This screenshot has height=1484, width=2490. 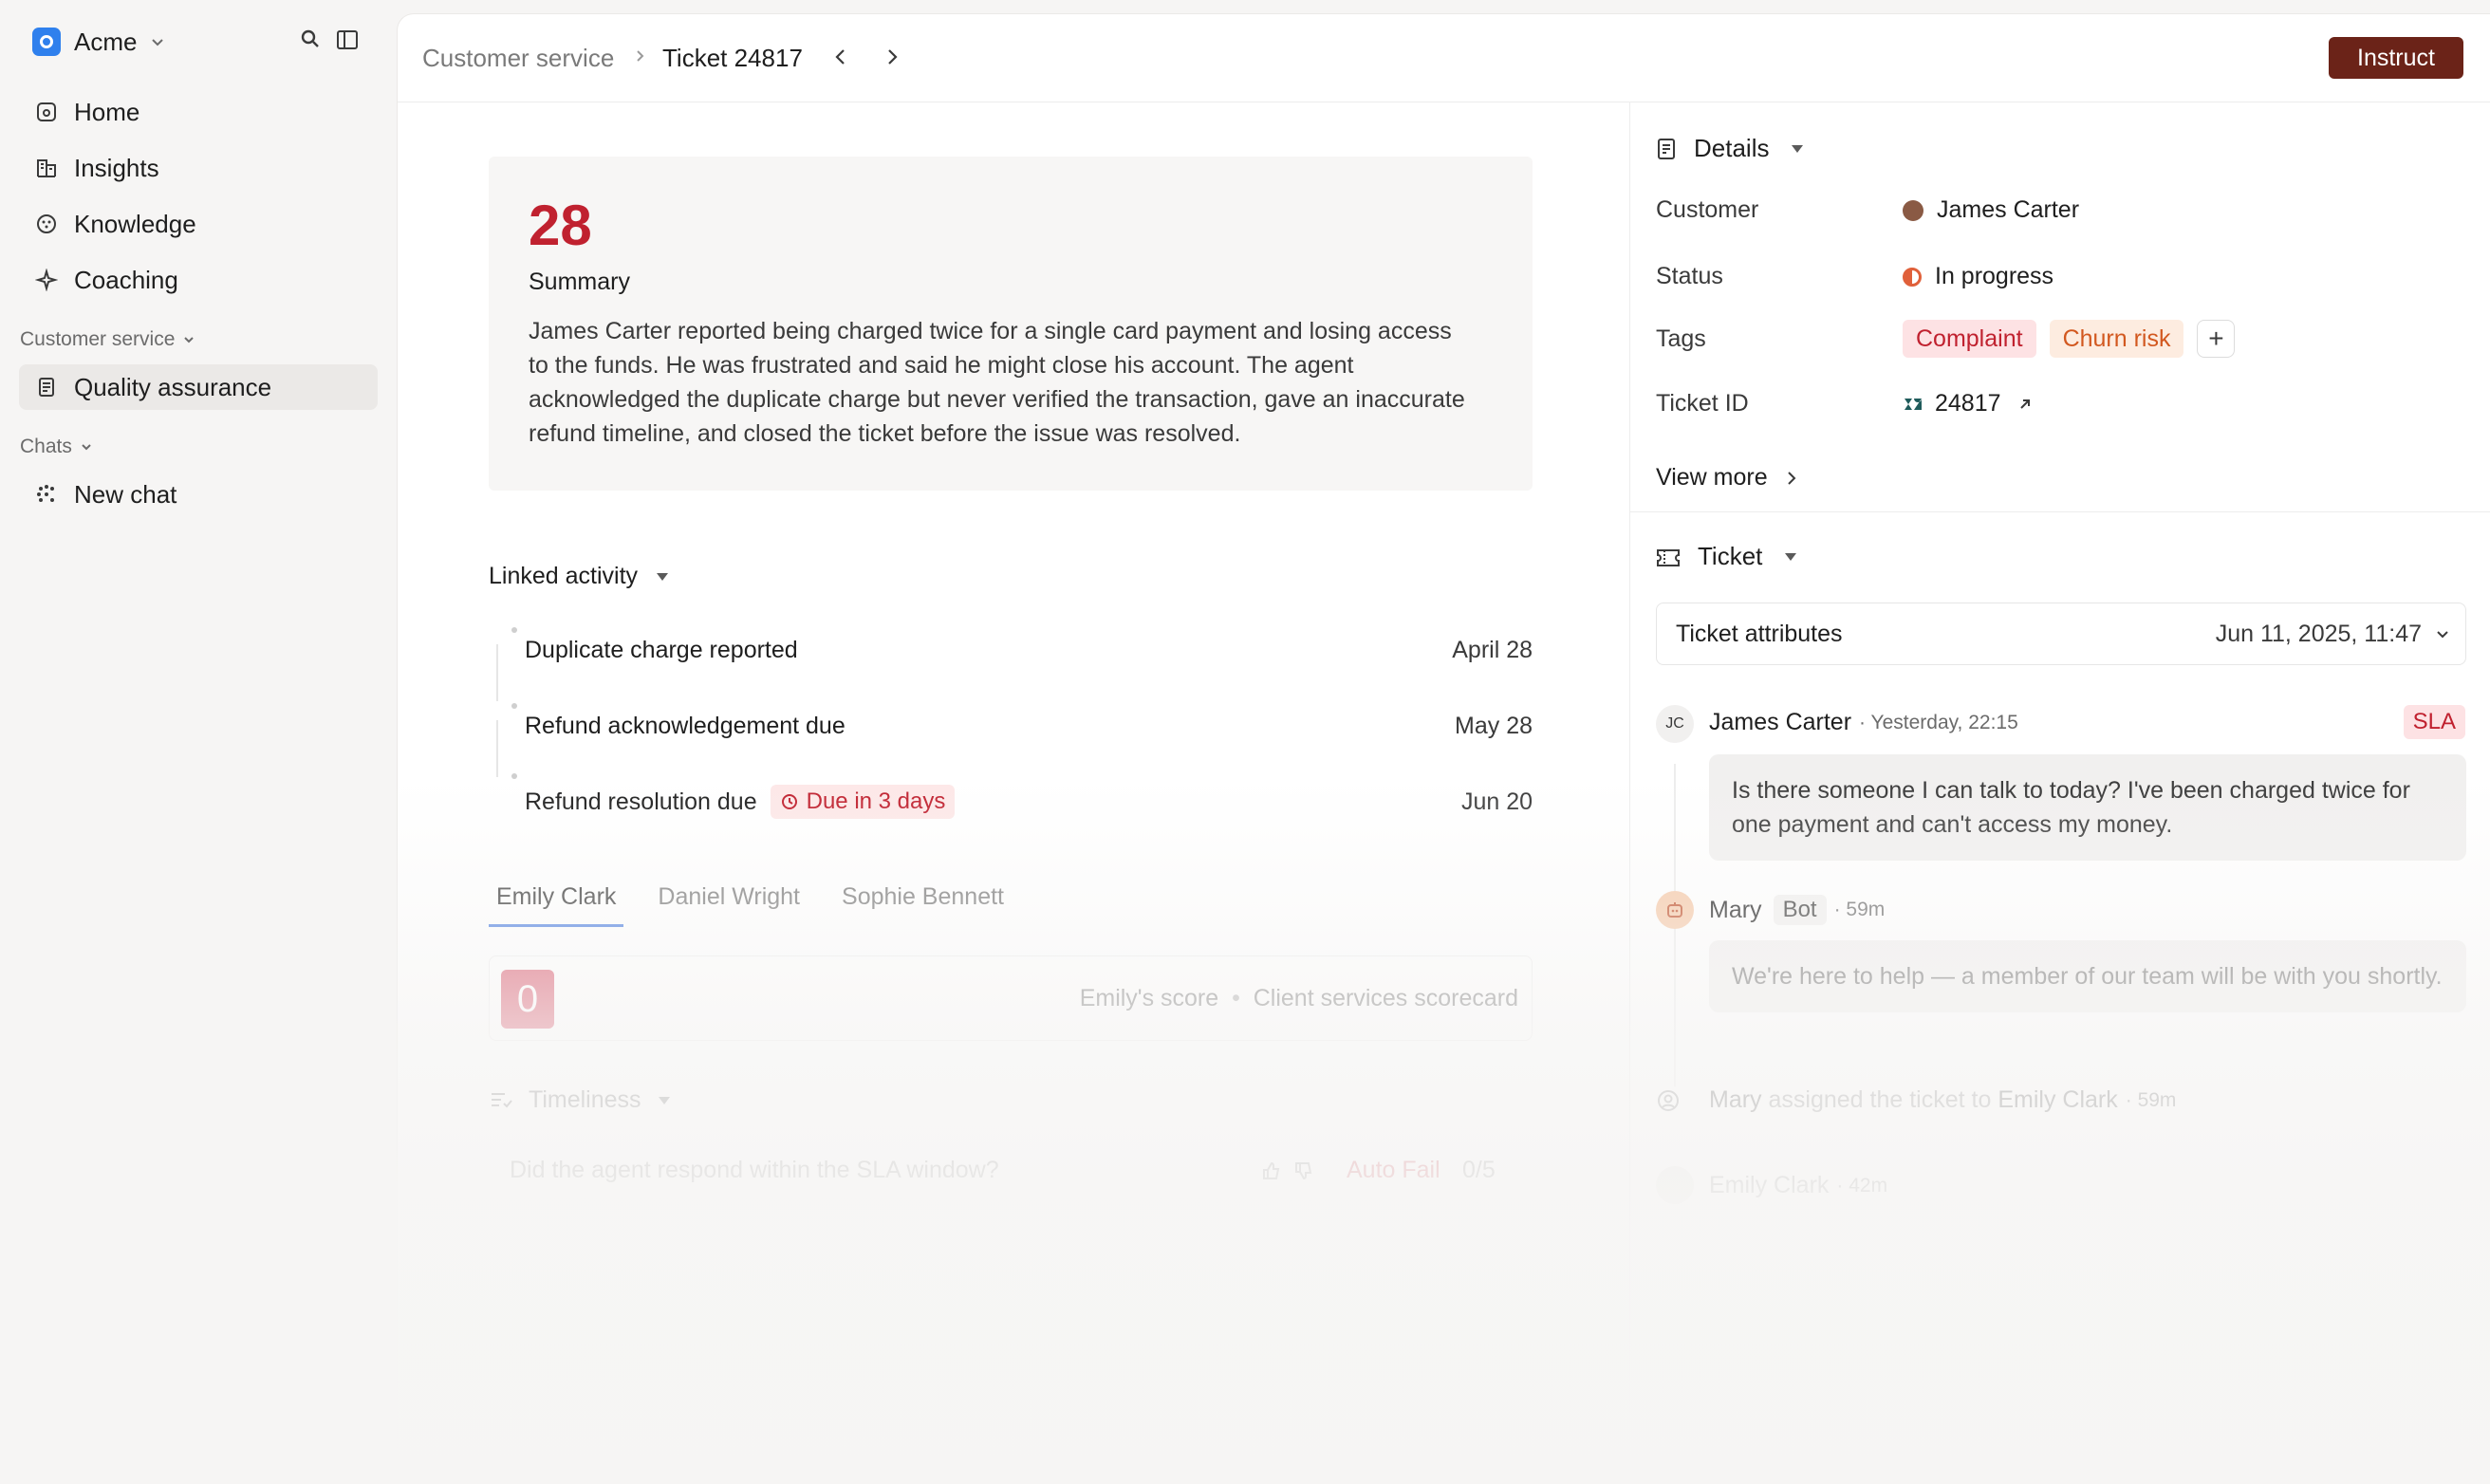 What do you see at coordinates (518, 59) in the screenshot?
I see `breadcrumb-parent: Customer service` at bounding box center [518, 59].